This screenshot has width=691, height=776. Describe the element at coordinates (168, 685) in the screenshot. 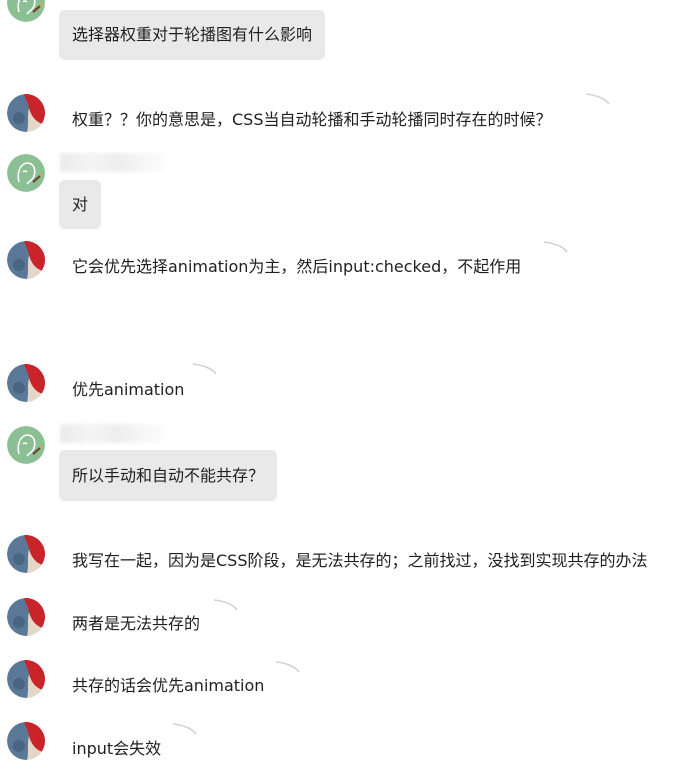

I see `message-text: 共存的话会优先animation` at that location.